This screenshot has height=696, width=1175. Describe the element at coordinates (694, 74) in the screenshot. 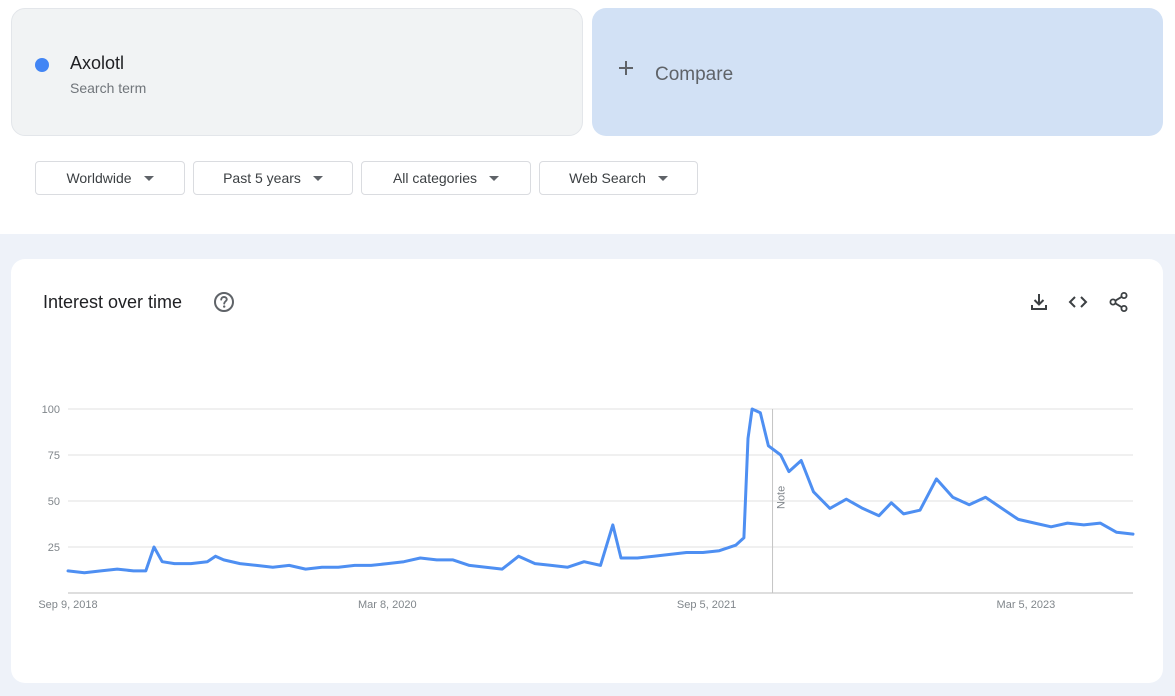

I see `compare-label: Compare` at that location.